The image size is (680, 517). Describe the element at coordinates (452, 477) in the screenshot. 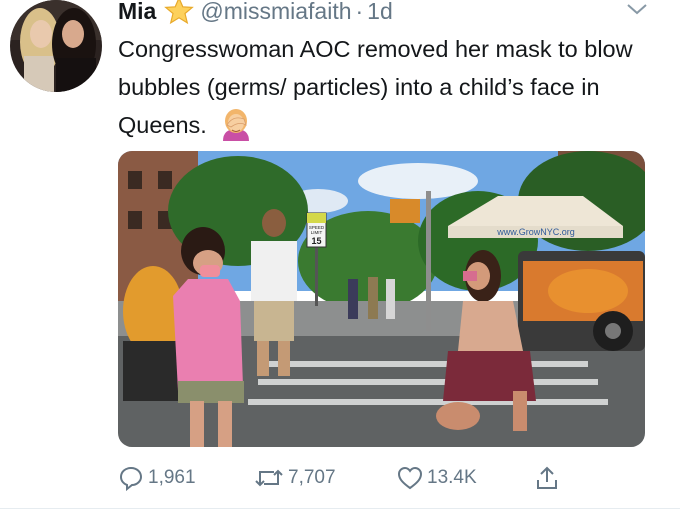

I see `like-count: 13.4K` at that location.